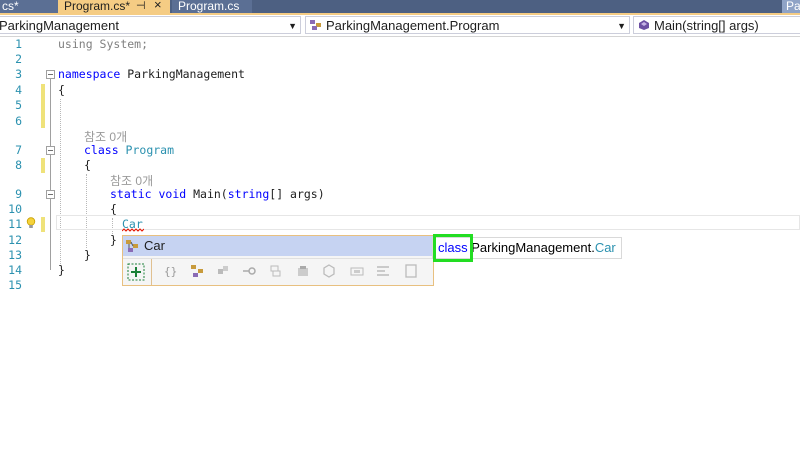  What do you see at coordinates (15, 285) in the screenshot?
I see `line-number: 15` at bounding box center [15, 285].